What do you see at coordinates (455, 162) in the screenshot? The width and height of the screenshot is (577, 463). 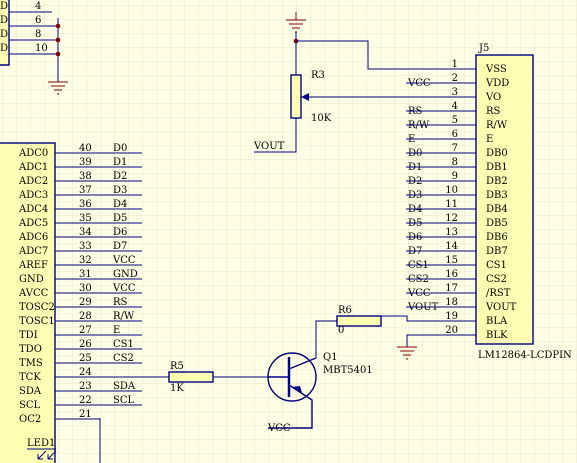 I see `lcd-pin-number: 8` at bounding box center [455, 162].